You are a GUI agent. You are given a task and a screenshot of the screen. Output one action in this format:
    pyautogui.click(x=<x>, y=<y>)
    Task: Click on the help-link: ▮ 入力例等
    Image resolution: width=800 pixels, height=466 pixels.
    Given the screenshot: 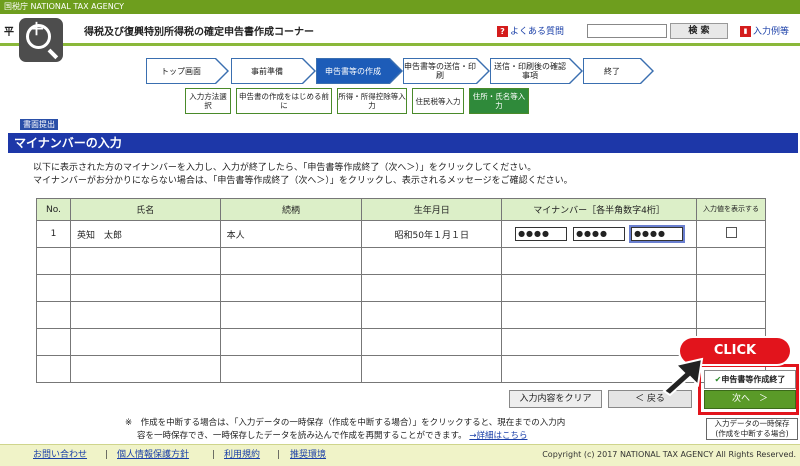 What is the action you would take?
    pyautogui.click(x=764, y=30)
    